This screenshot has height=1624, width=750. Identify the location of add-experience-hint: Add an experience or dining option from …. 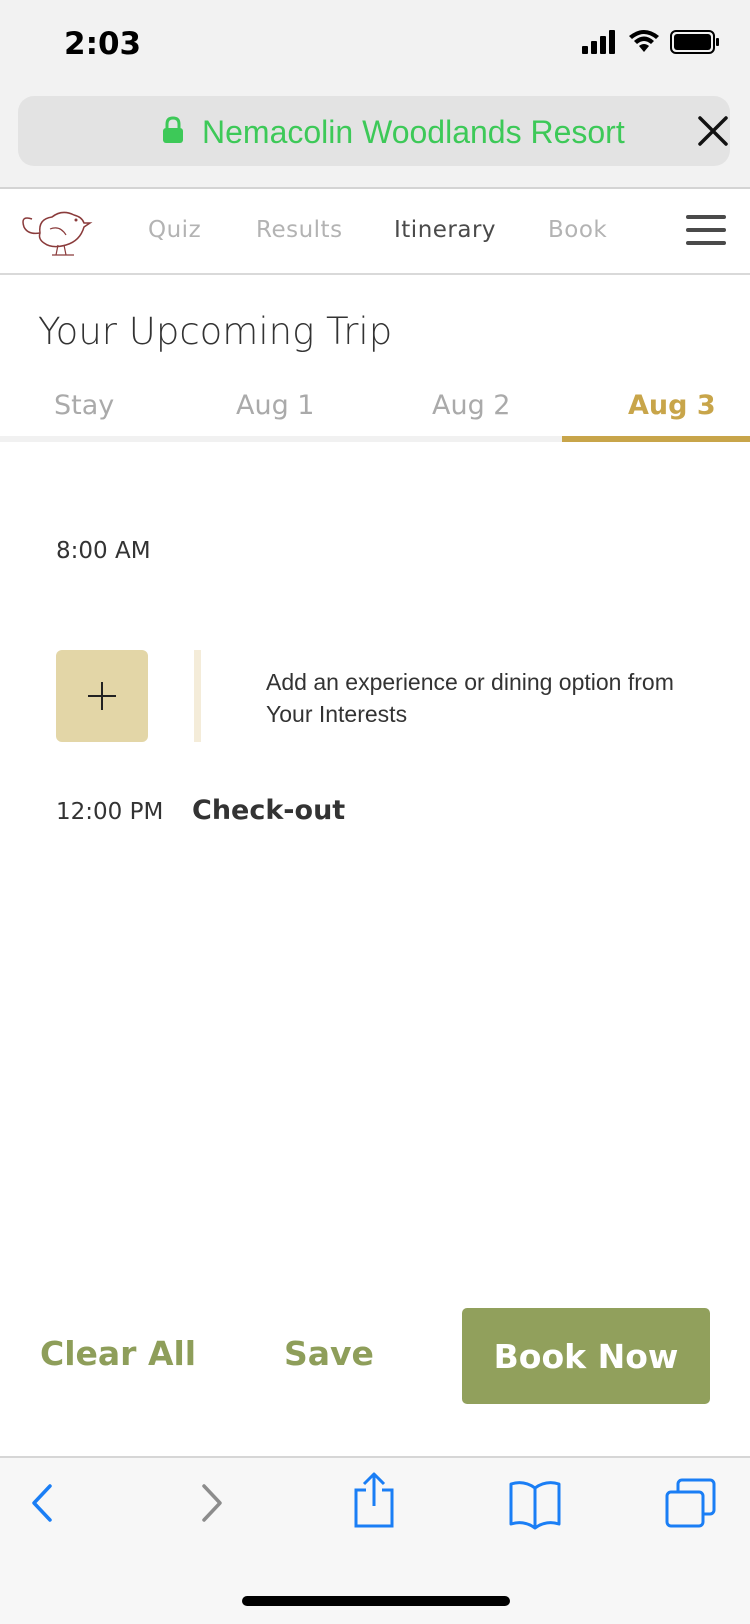
(470, 698).